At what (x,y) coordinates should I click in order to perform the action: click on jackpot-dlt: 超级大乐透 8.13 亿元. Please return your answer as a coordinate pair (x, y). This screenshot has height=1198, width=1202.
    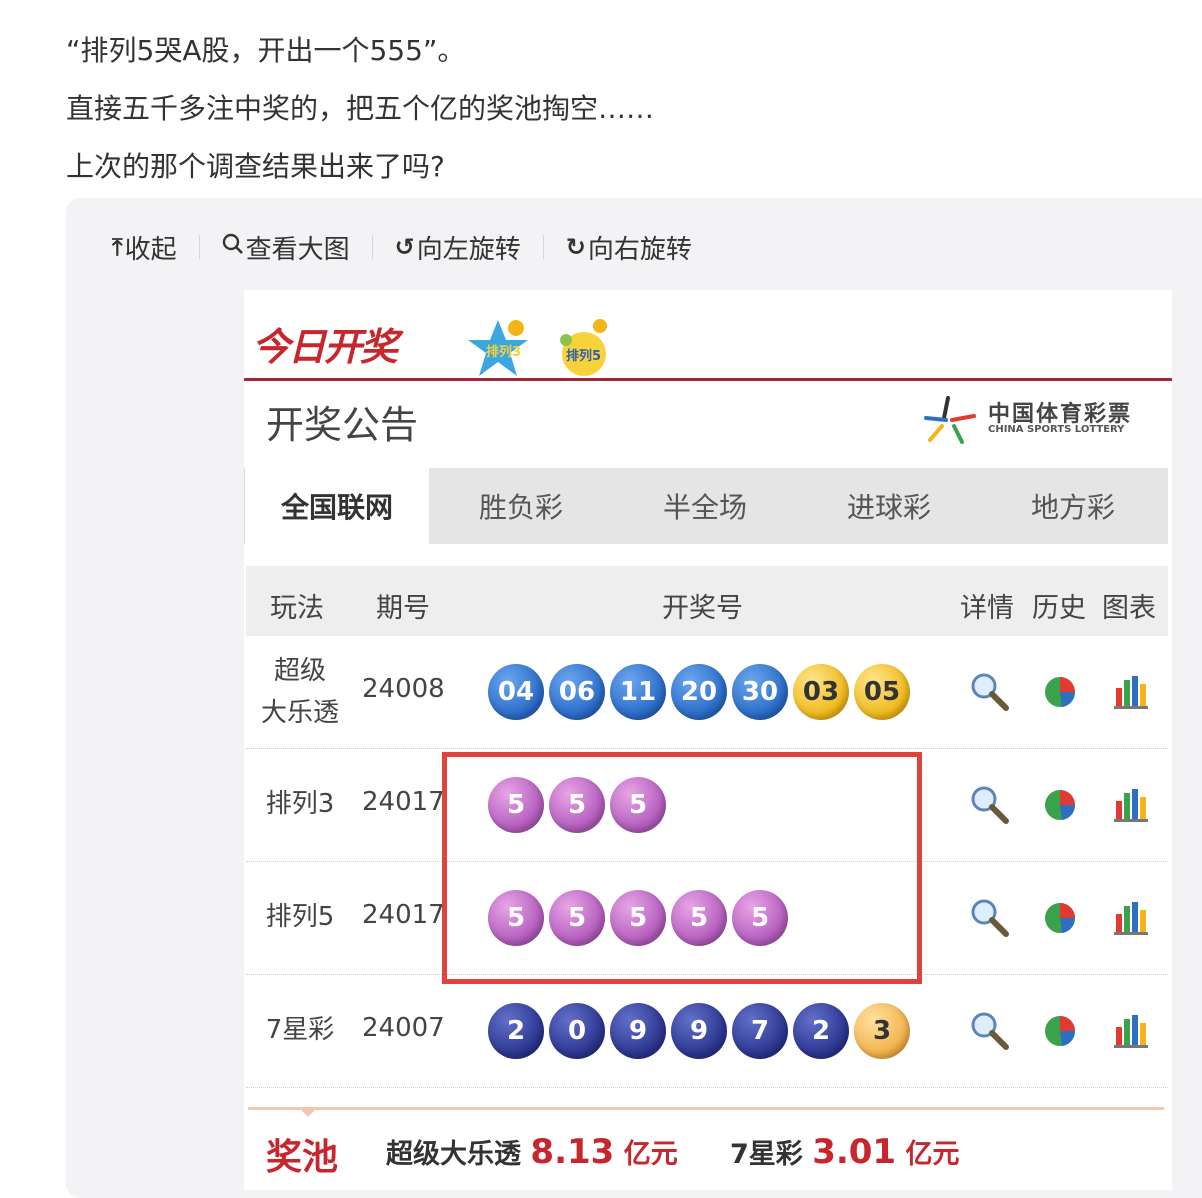
    Looking at the image, I should click on (532, 1152).